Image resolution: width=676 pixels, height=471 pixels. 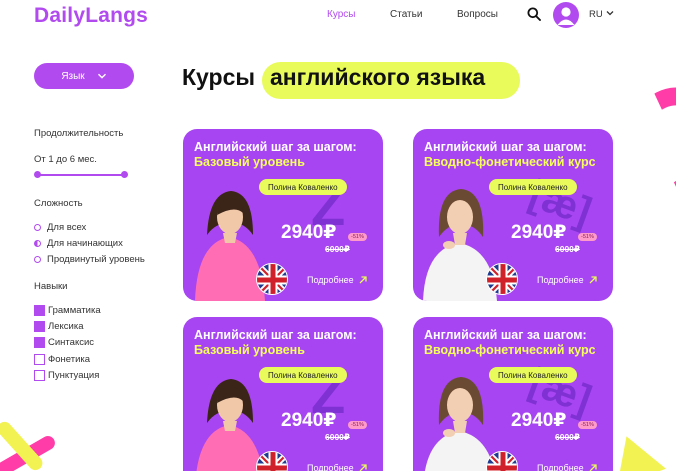 I want to click on difficulty-heading: Сложность, so click(x=58, y=203).